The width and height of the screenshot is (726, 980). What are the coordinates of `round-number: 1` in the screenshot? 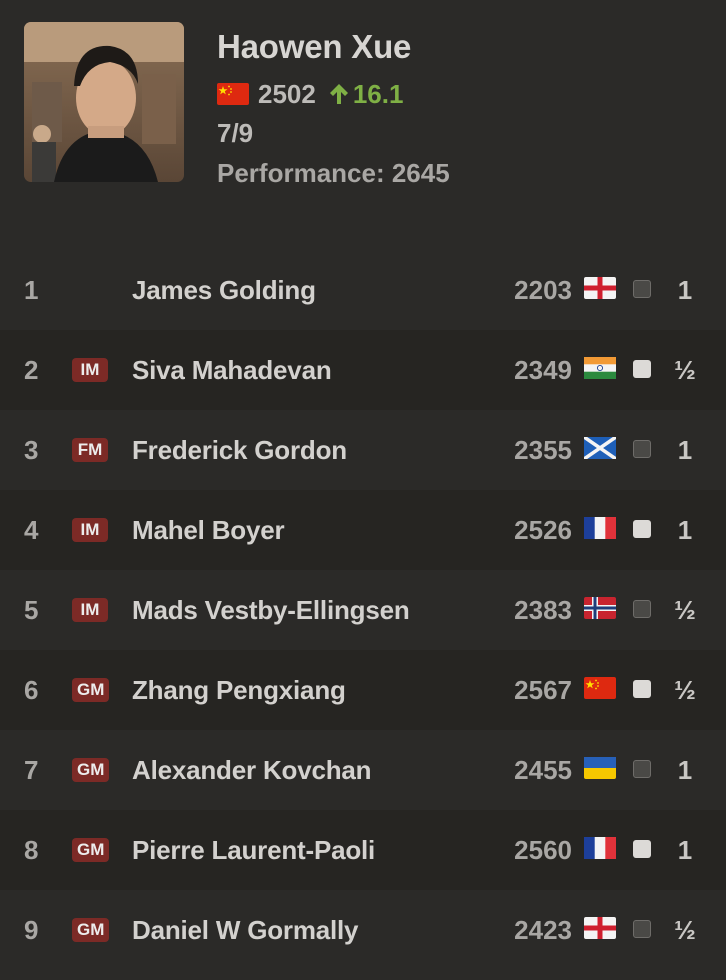 It's located at (31, 289).